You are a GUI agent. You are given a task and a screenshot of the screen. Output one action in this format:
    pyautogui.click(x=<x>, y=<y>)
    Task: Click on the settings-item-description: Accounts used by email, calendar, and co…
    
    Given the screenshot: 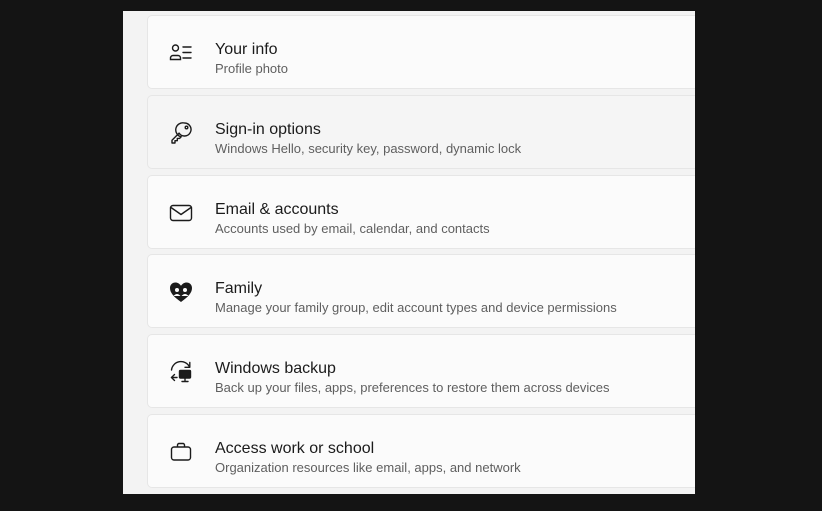 What is the action you would take?
    pyautogui.click(x=352, y=228)
    